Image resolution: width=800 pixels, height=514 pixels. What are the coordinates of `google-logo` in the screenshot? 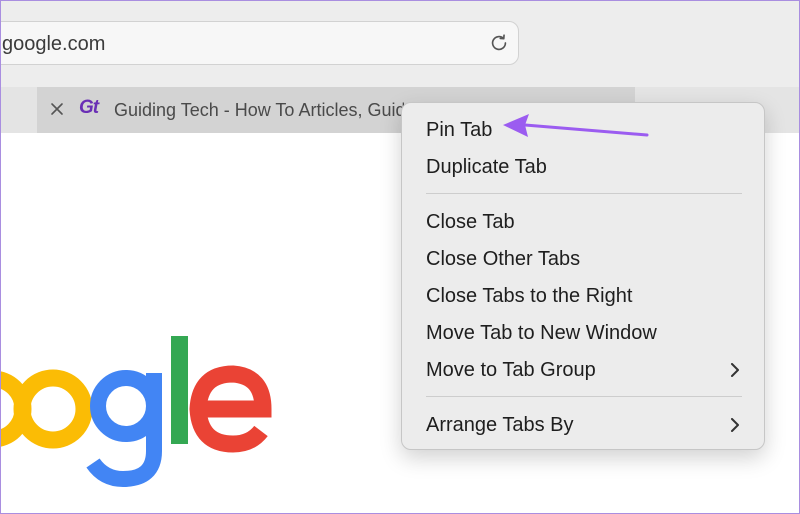 It's located at (136, 412).